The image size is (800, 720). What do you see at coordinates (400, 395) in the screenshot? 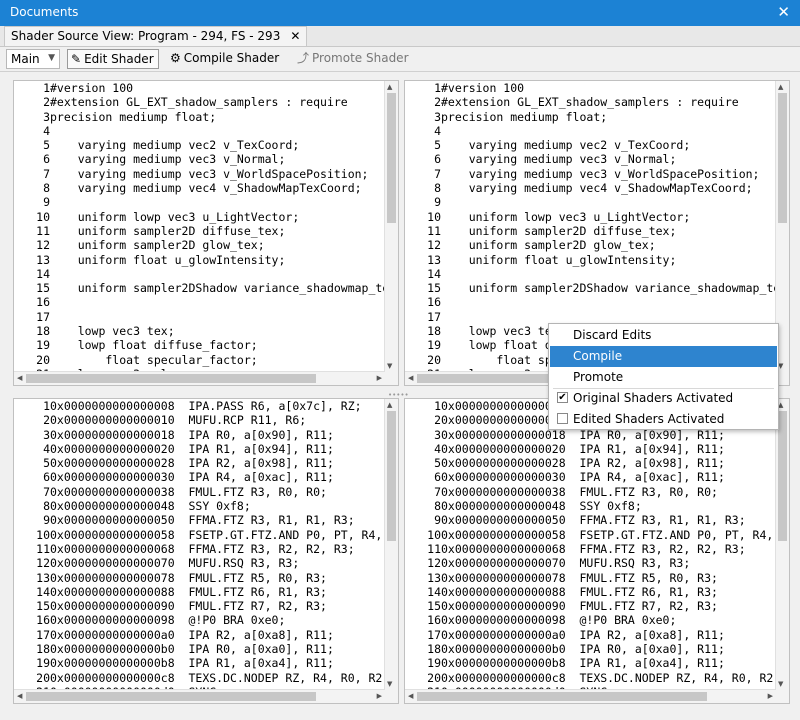
I see `splitter-grip-icon: •••••` at bounding box center [400, 395].